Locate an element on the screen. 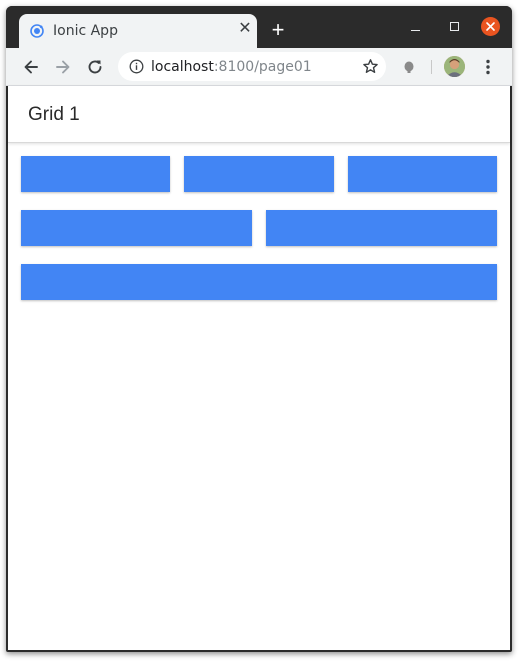  address-bar: localhost:8100/page01 is located at coordinates (252, 66).